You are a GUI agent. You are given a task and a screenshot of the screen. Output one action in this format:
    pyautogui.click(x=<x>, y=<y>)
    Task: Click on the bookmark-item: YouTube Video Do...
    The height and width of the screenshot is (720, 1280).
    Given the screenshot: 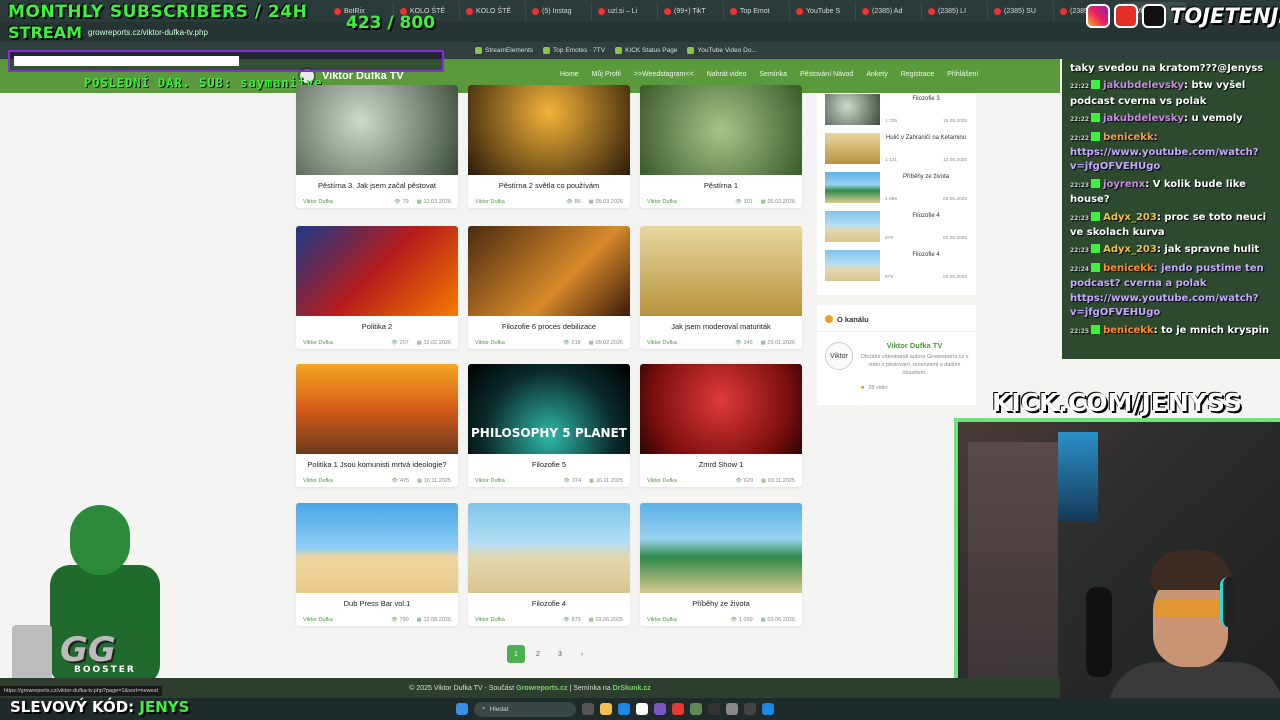 What is the action you would take?
    pyautogui.click(x=722, y=50)
    